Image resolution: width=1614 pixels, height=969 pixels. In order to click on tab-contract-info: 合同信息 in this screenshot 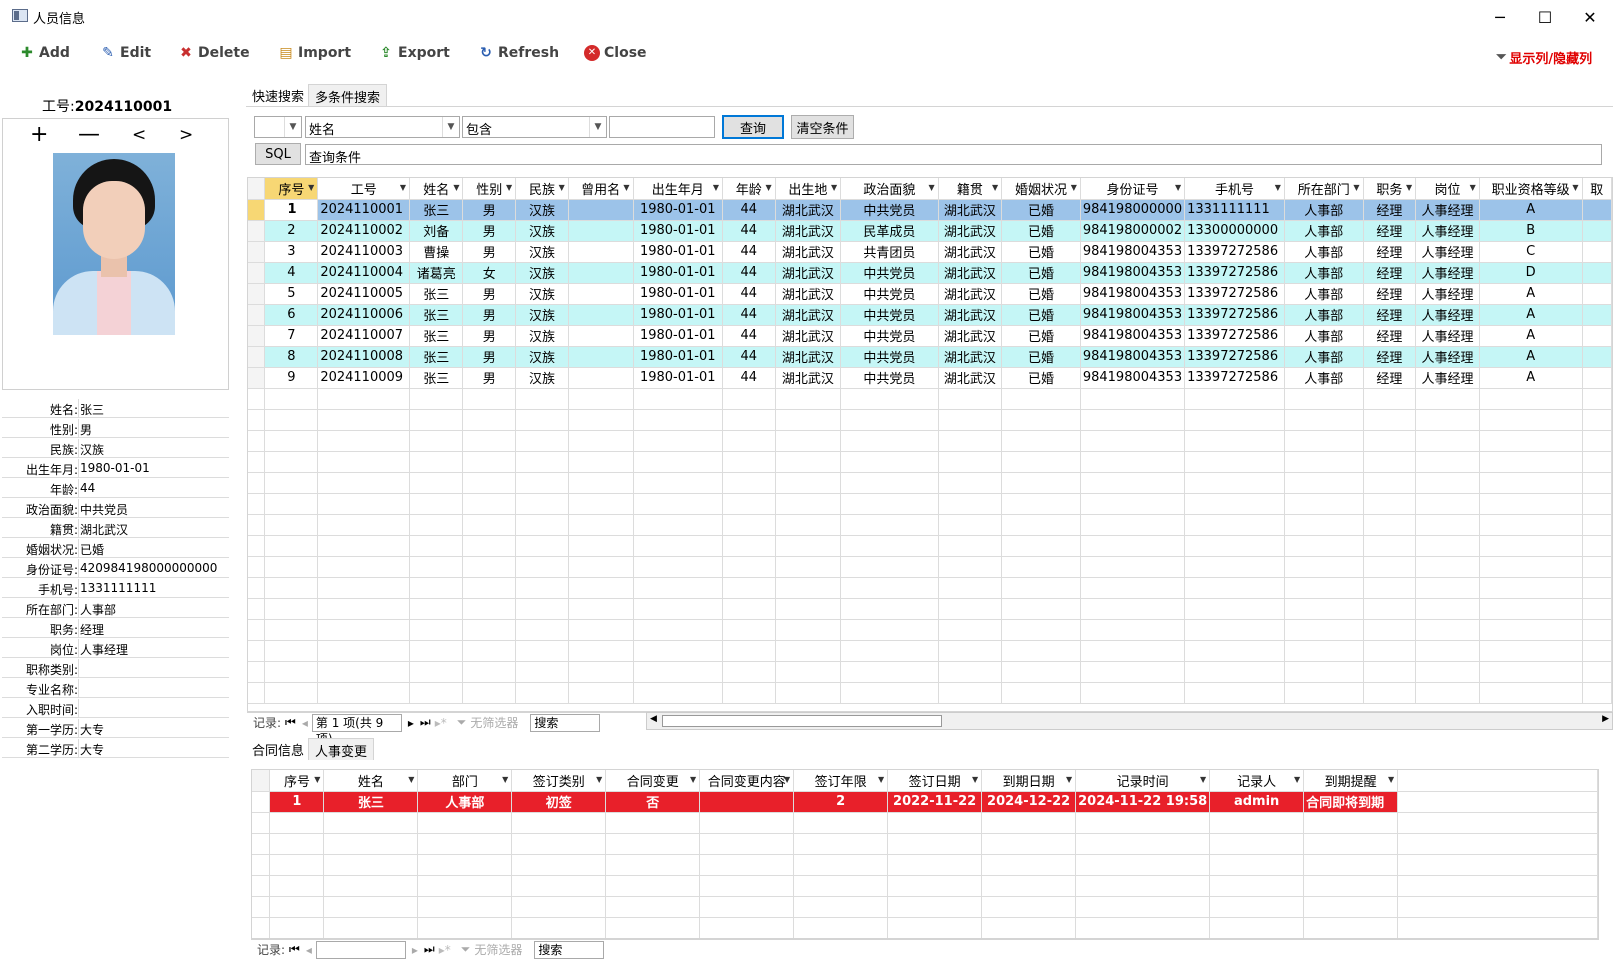, I will do `click(278, 748)`.